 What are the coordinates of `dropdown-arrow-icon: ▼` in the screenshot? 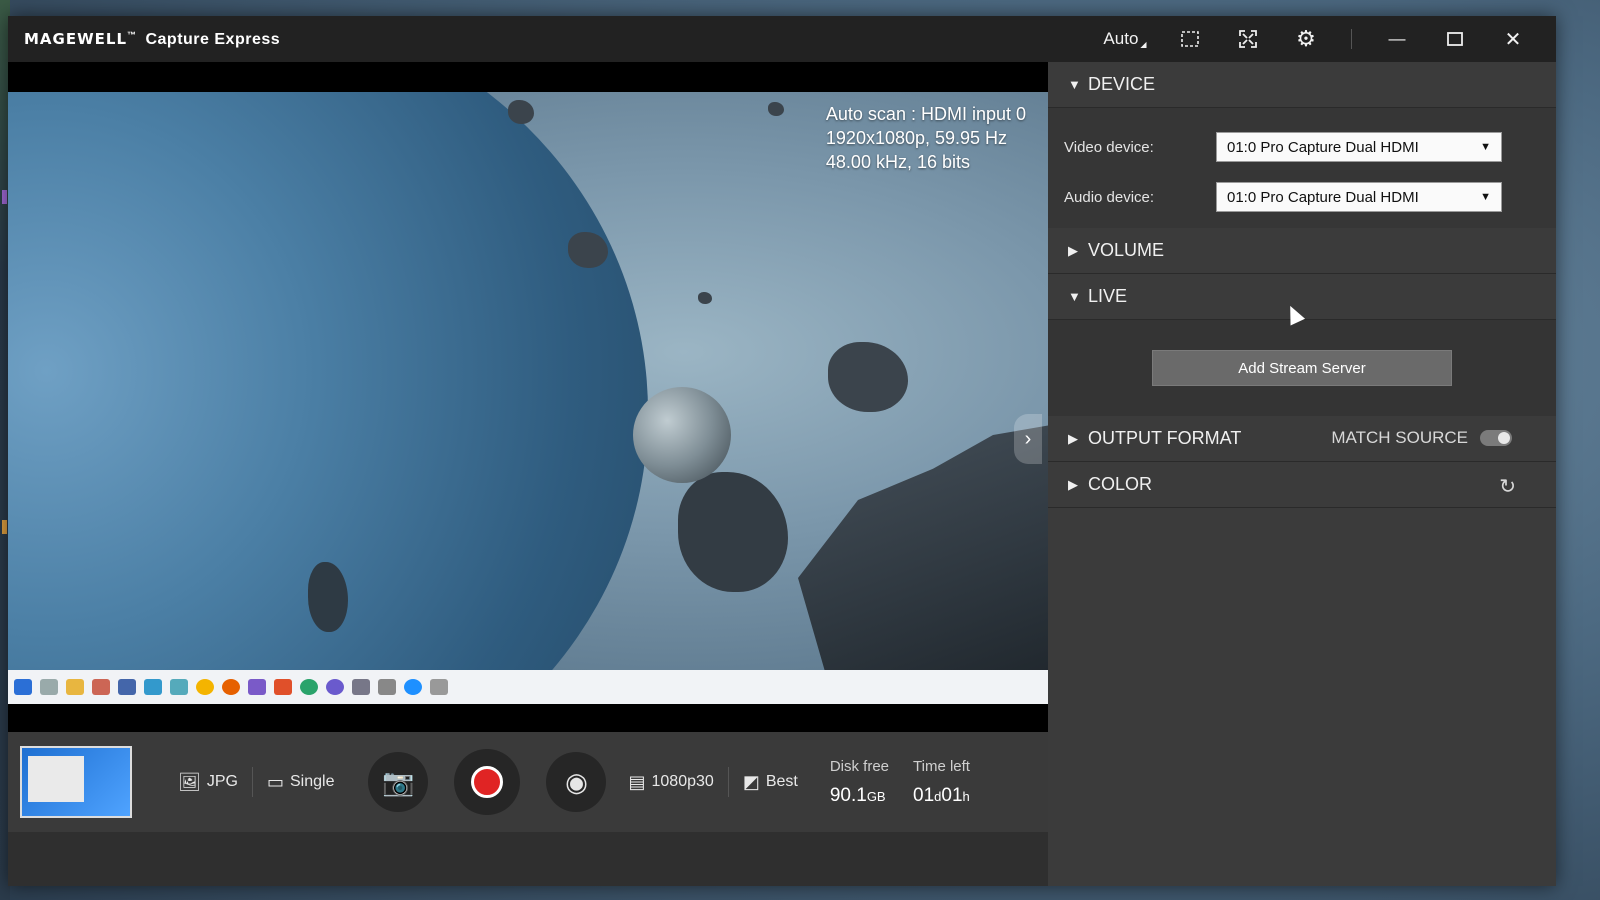 It's located at (1485, 197).